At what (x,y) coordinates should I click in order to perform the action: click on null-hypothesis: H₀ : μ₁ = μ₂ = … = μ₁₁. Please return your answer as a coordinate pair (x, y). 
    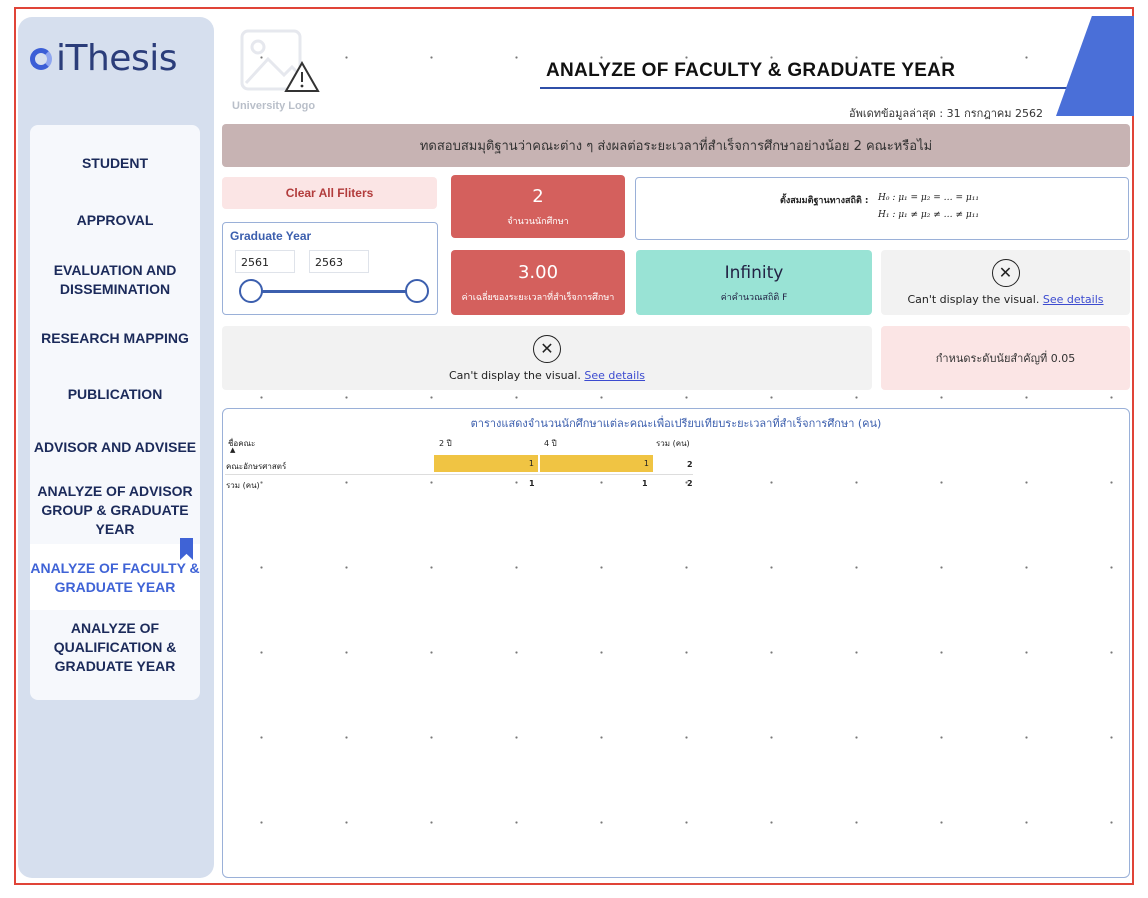
    Looking at the image, I should click on (928, 198).